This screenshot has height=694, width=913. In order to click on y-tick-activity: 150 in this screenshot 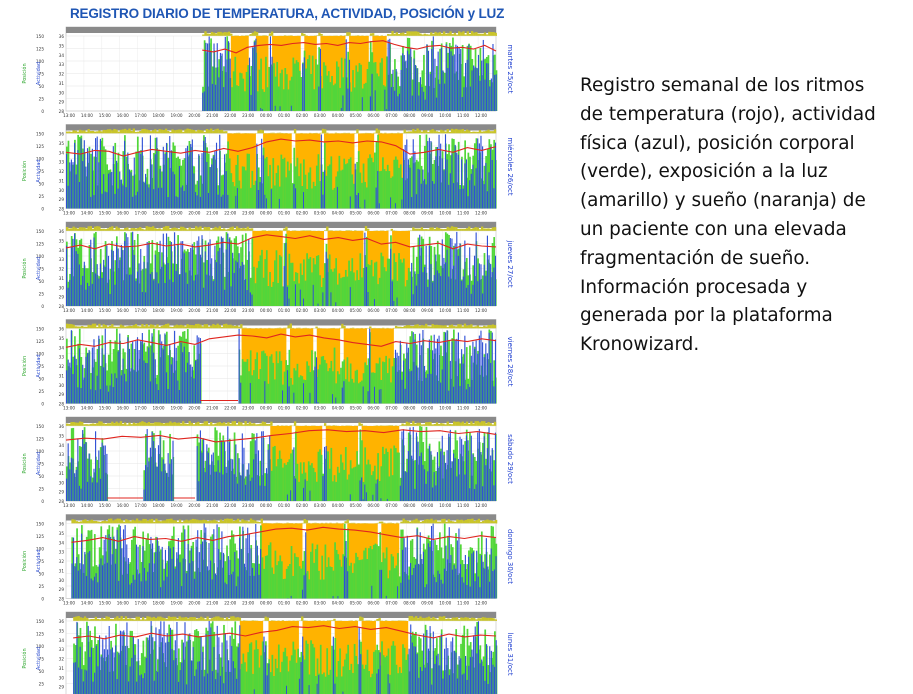, I will do `click(40, 329)`.